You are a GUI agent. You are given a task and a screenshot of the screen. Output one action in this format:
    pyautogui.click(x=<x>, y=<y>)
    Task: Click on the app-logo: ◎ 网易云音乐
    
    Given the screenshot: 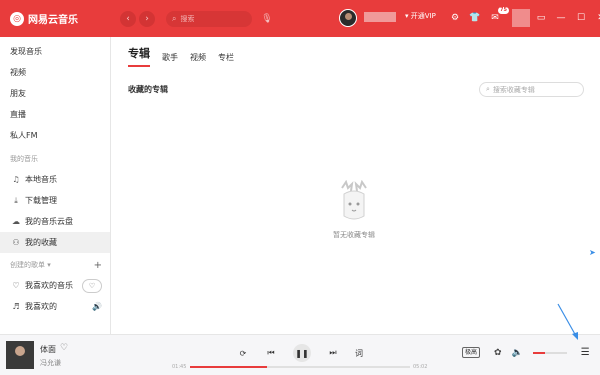 What is the action you would take?
    pyautogui.click(x=65, y=18)
    